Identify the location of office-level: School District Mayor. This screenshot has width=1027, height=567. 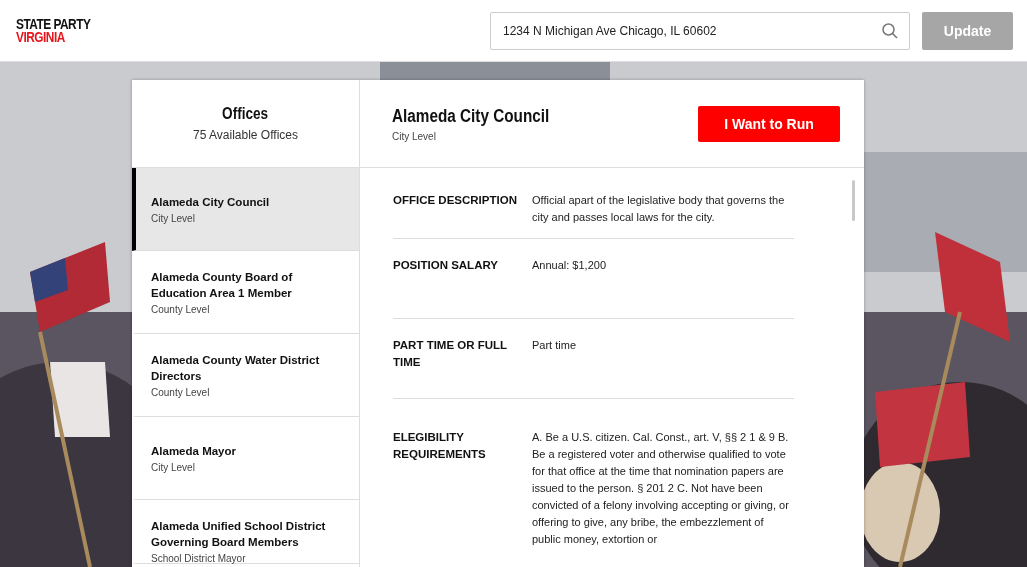
(199, 558).